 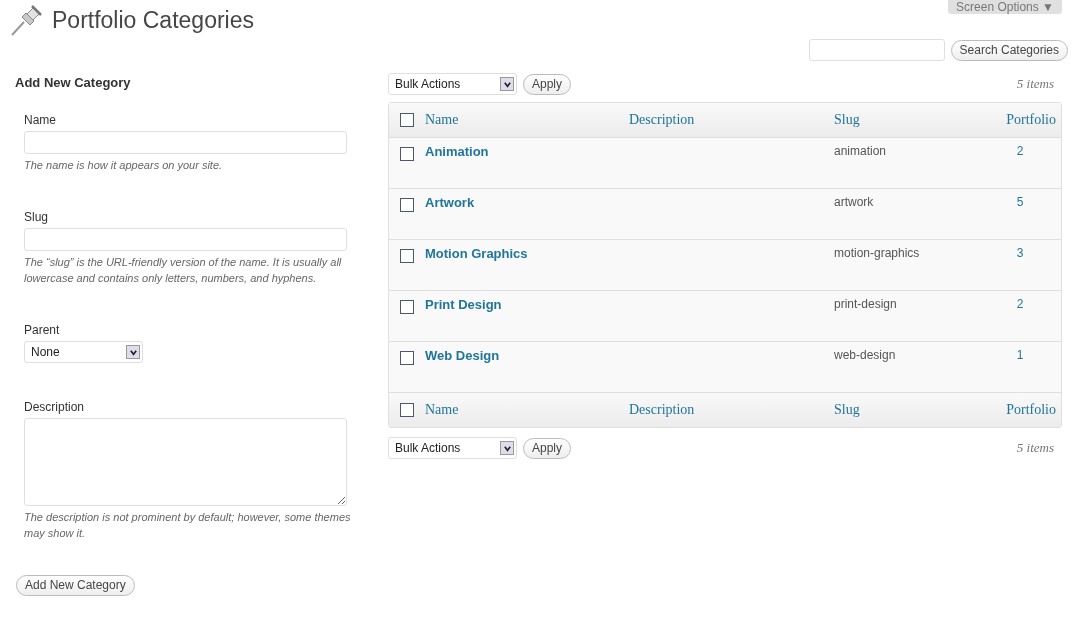 What do you see at coordinates (527, 319) in the screenshot?
I see `category-name-link: Print Design` at bounding box center [527, 319].